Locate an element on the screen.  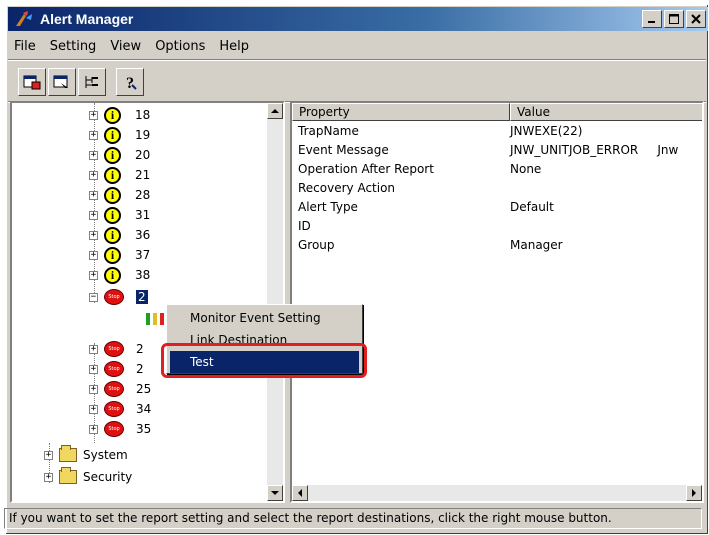
tree-item: + i 21 is located at coordinates (119, 175).